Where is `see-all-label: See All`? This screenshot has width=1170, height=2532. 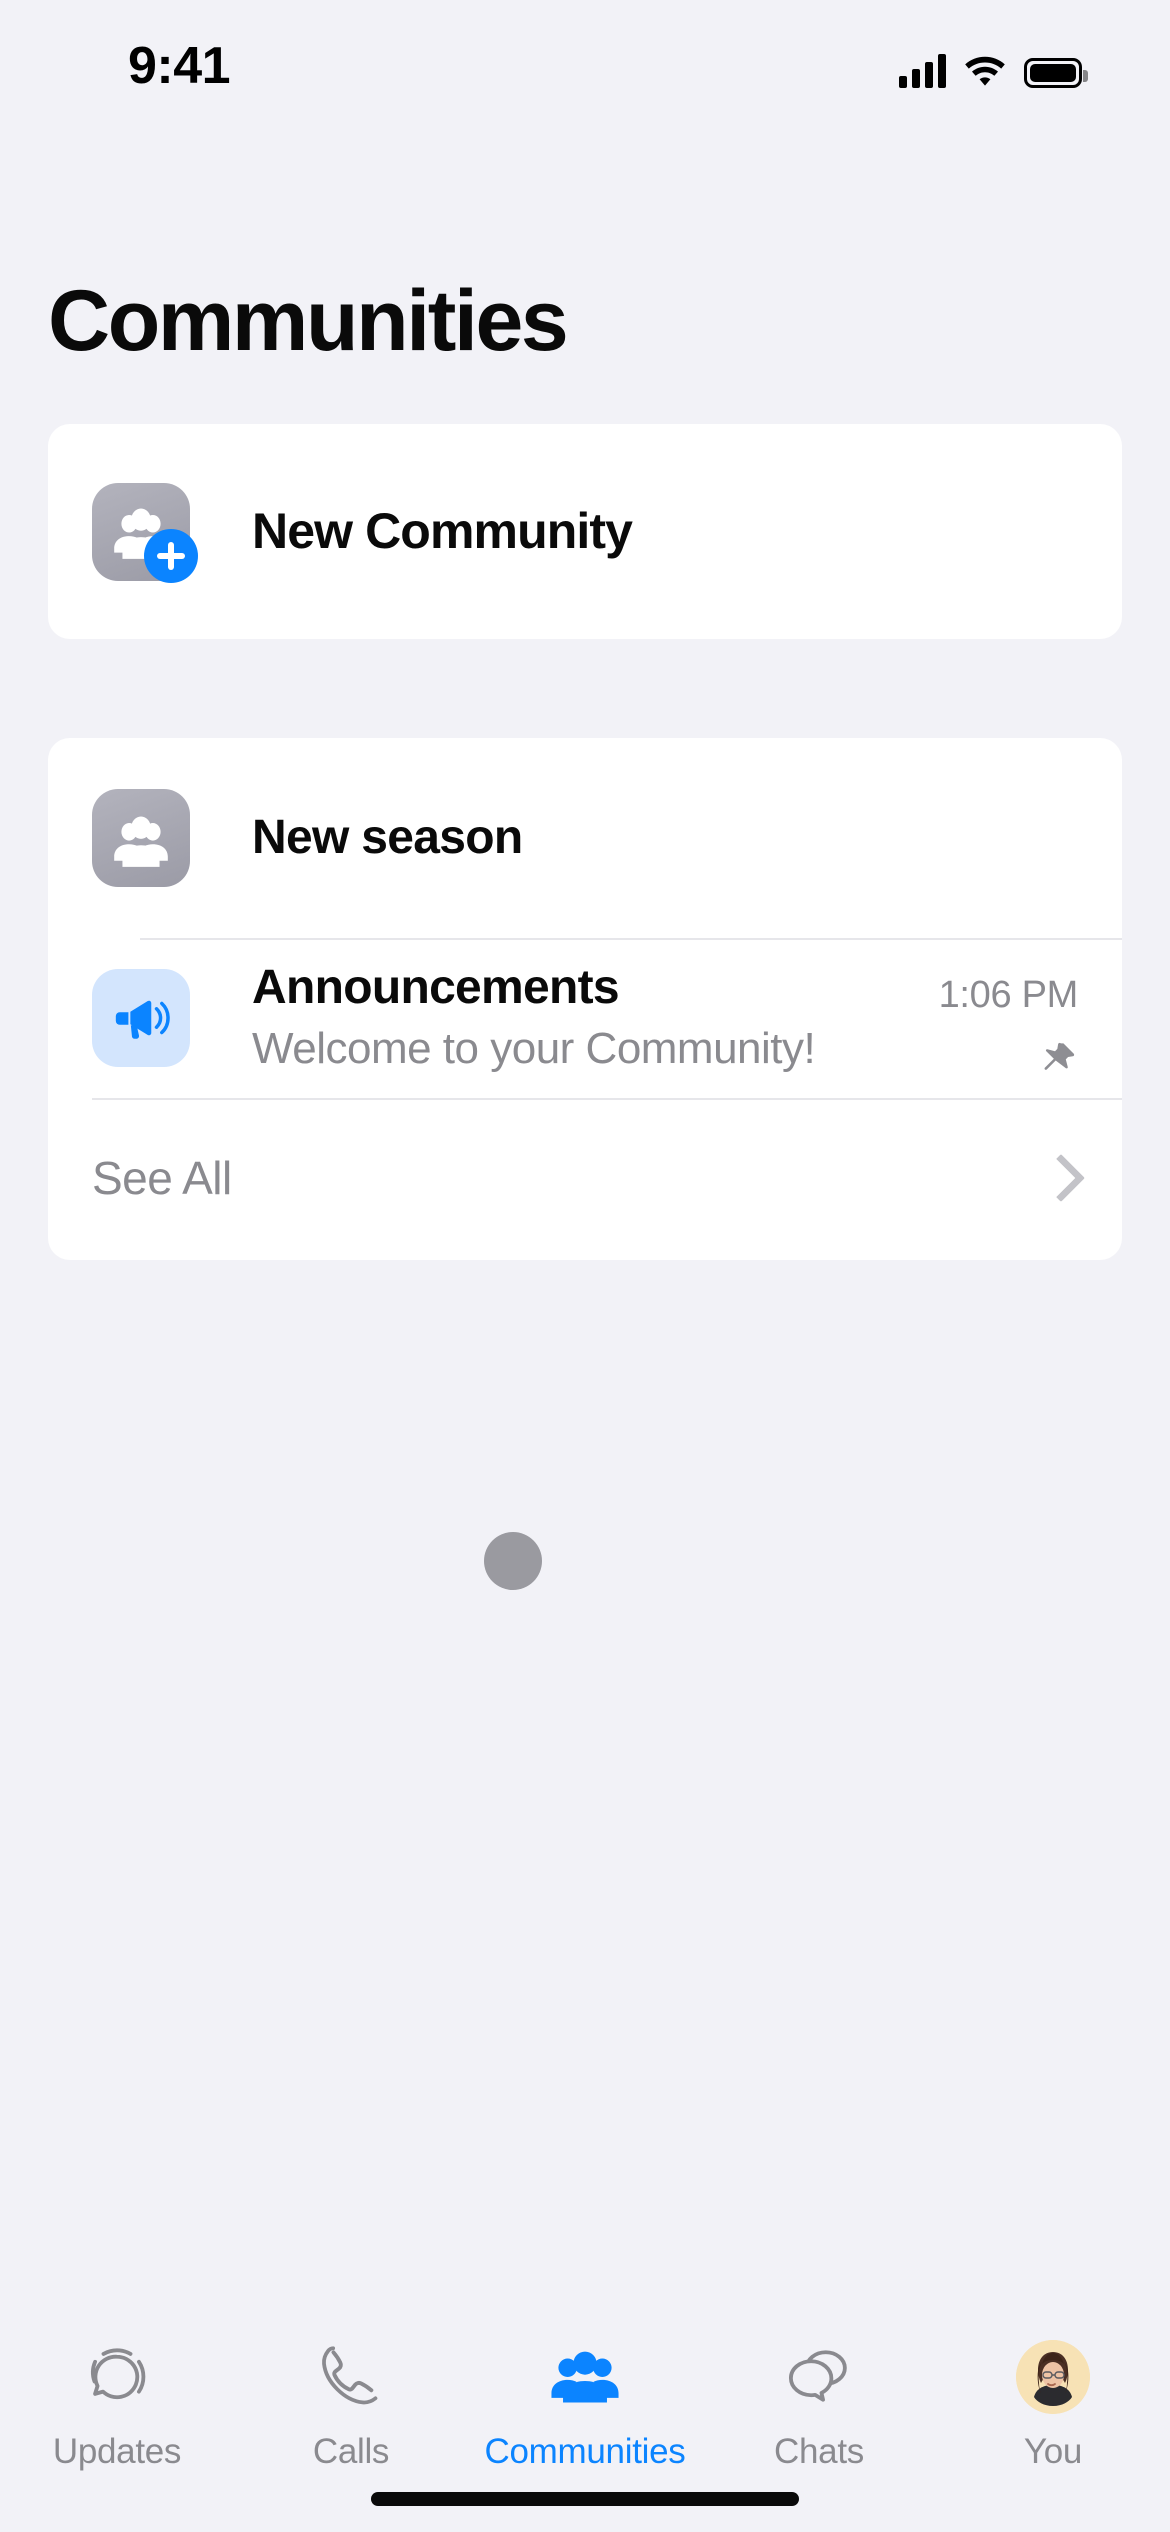 see-all-label: See All is located at coordinates (162, 1178).